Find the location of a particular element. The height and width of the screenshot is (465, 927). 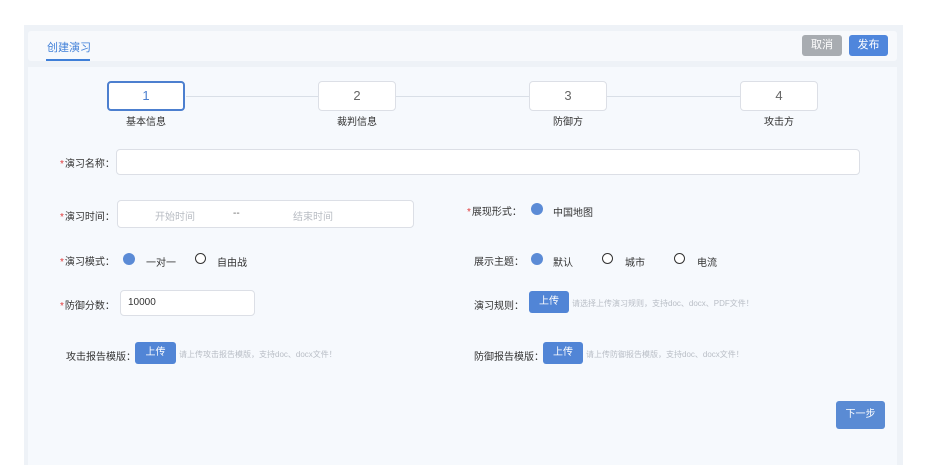

step-4-label: 攻击方 is located at coordinates (779, 122).